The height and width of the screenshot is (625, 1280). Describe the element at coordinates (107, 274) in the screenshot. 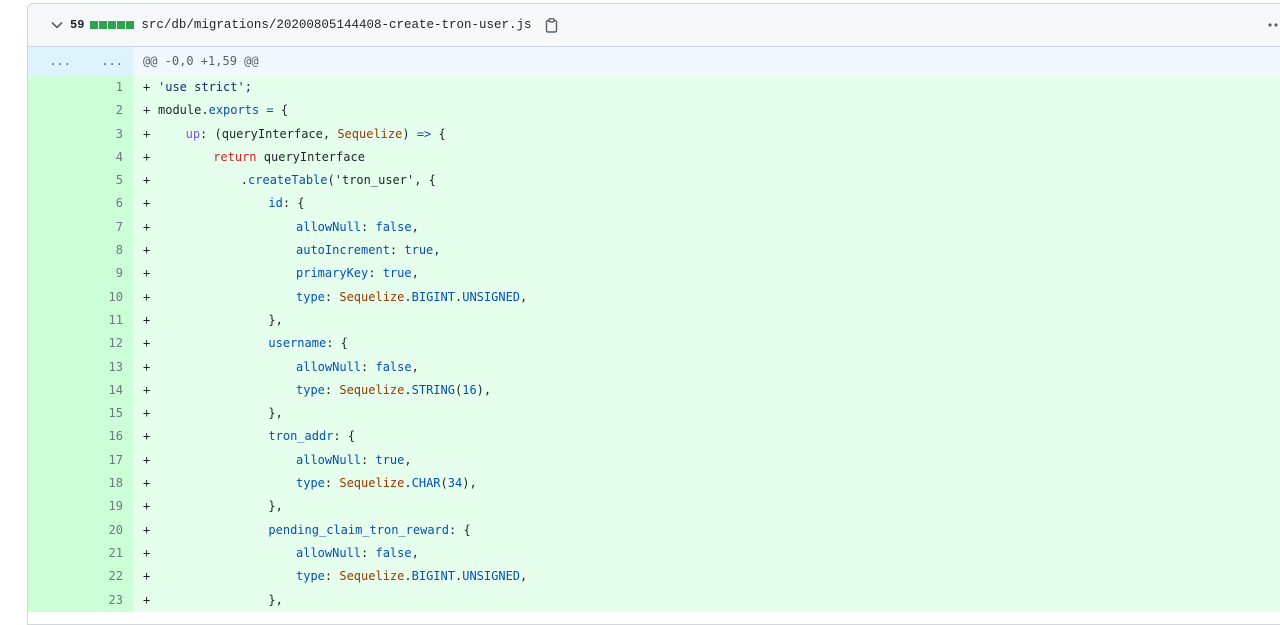

I see `new-line-number: 9` at that location.